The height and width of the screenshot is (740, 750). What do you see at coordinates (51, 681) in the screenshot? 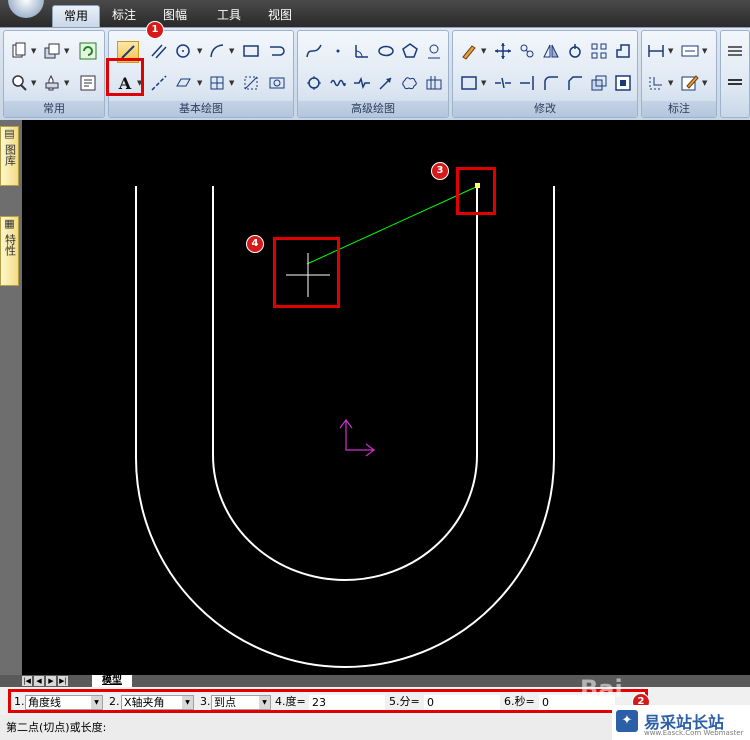
I see `next-sheet-icon: ▶` at bounding box center [51, 681].